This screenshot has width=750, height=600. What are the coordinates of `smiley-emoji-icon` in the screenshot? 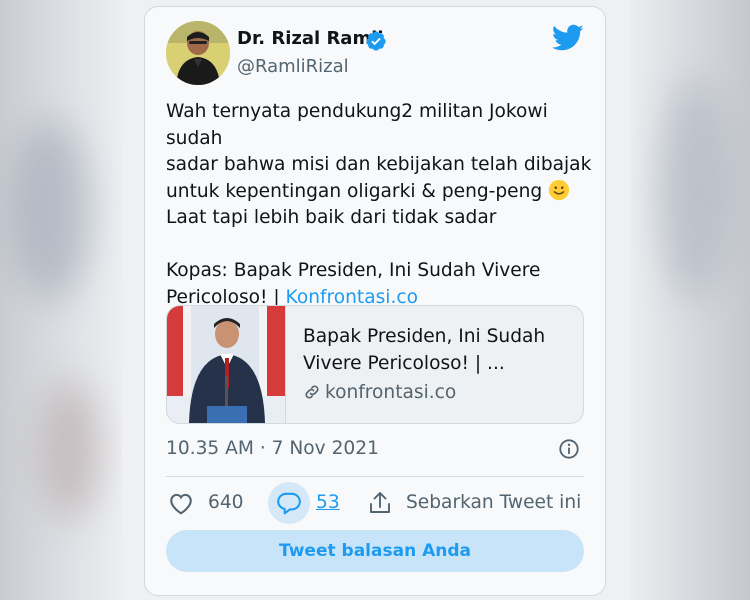 It's located at (559, 189).